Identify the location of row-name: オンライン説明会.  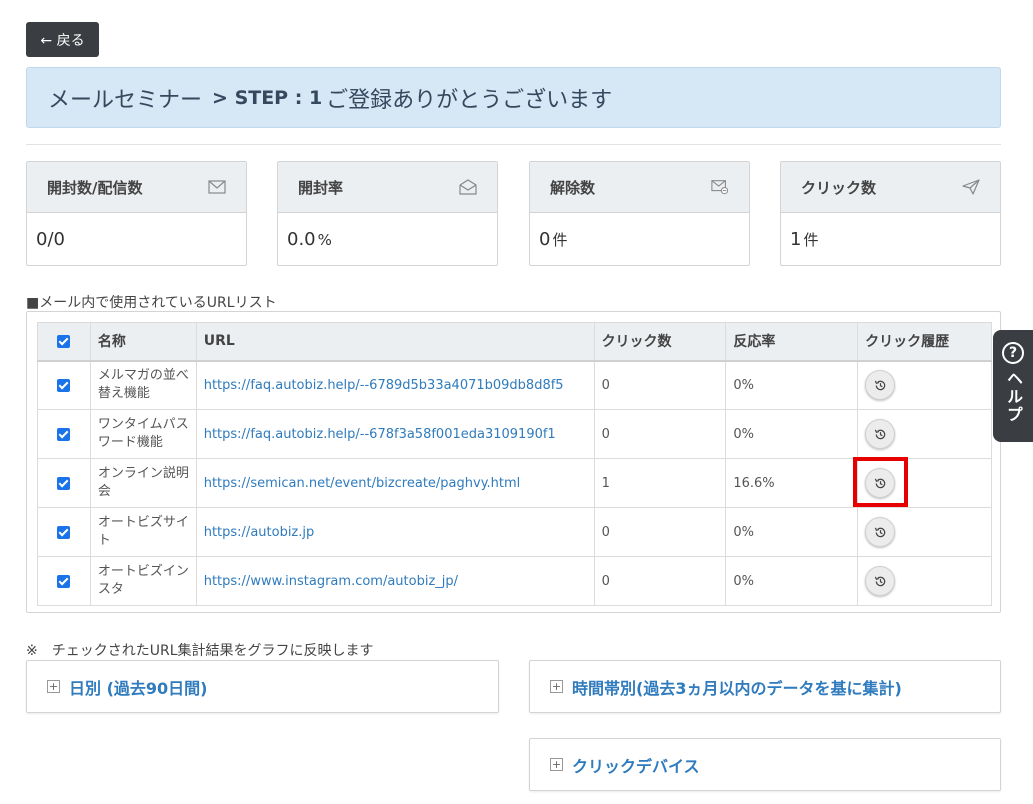
(143, 483).